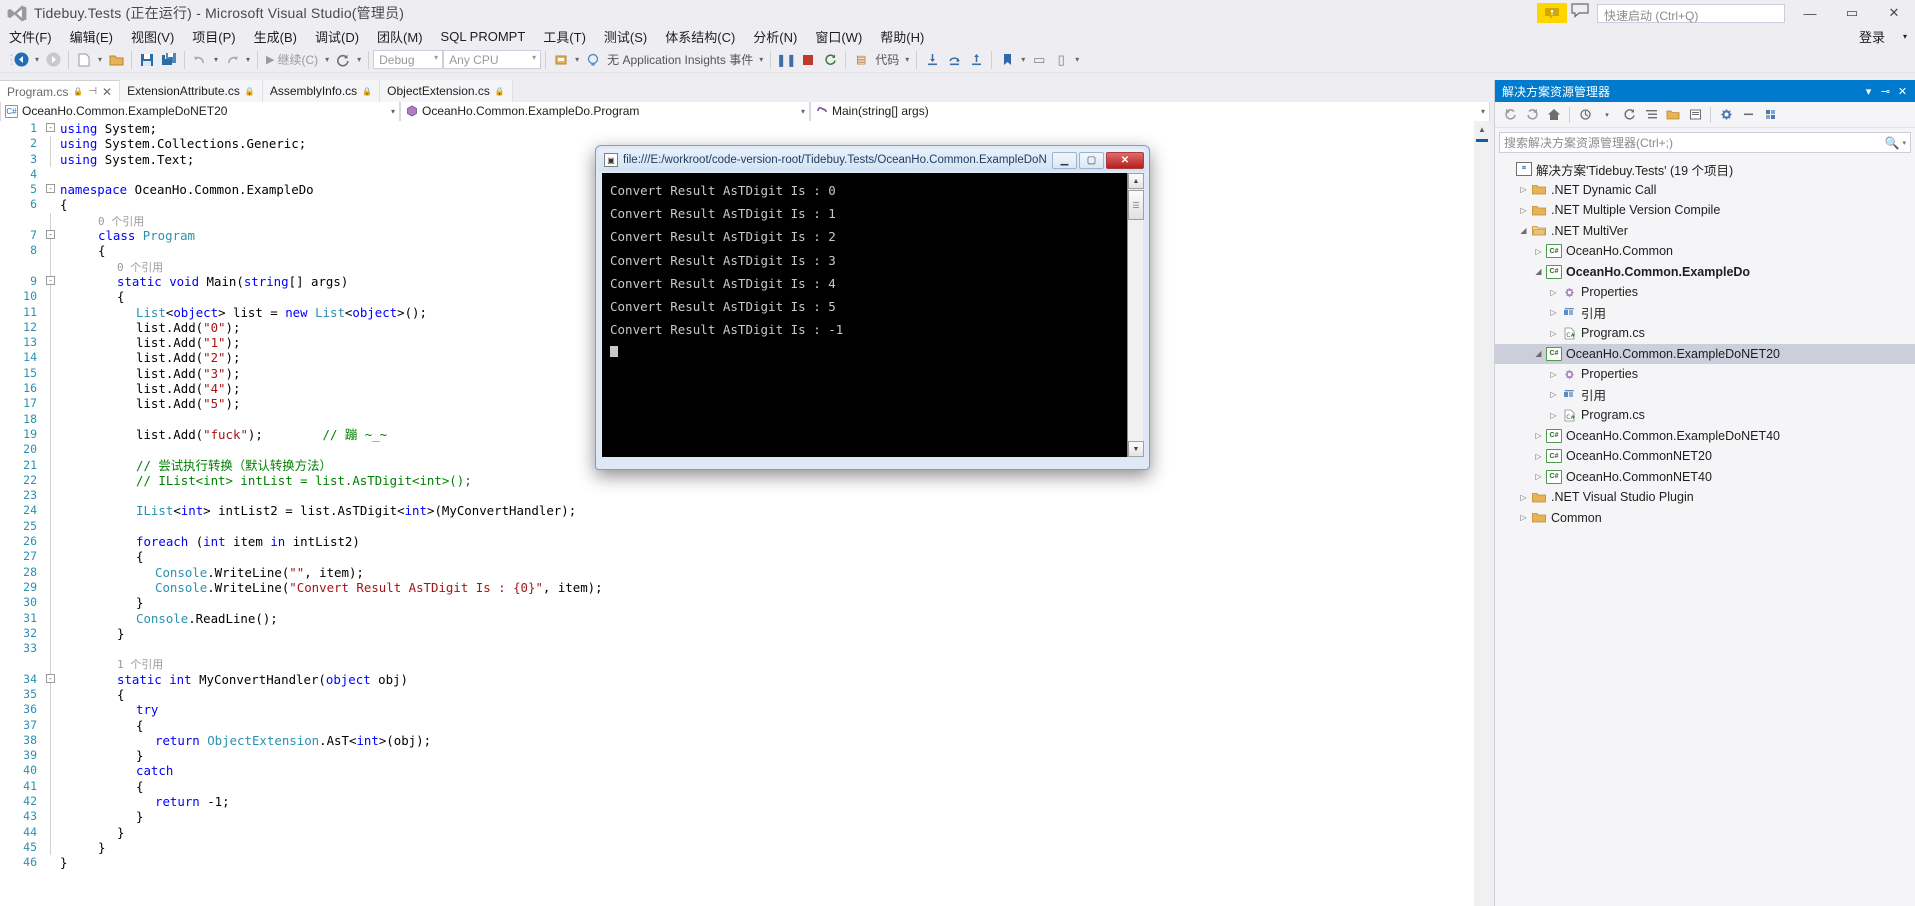 This screenshot has width=1915, height=906. Describe the element at coordinates (78, 91) in the screenshot. I see `tab-pin-lock-icon: 🔒` at that location.